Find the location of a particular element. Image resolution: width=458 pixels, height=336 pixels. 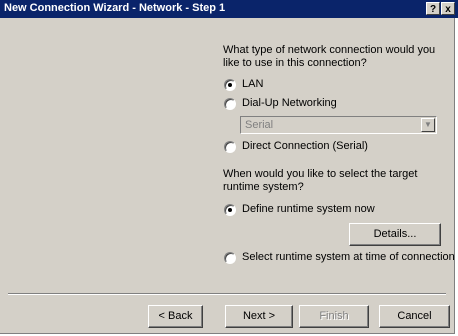

finish-button: Finish is located at coordinates (334, 316).